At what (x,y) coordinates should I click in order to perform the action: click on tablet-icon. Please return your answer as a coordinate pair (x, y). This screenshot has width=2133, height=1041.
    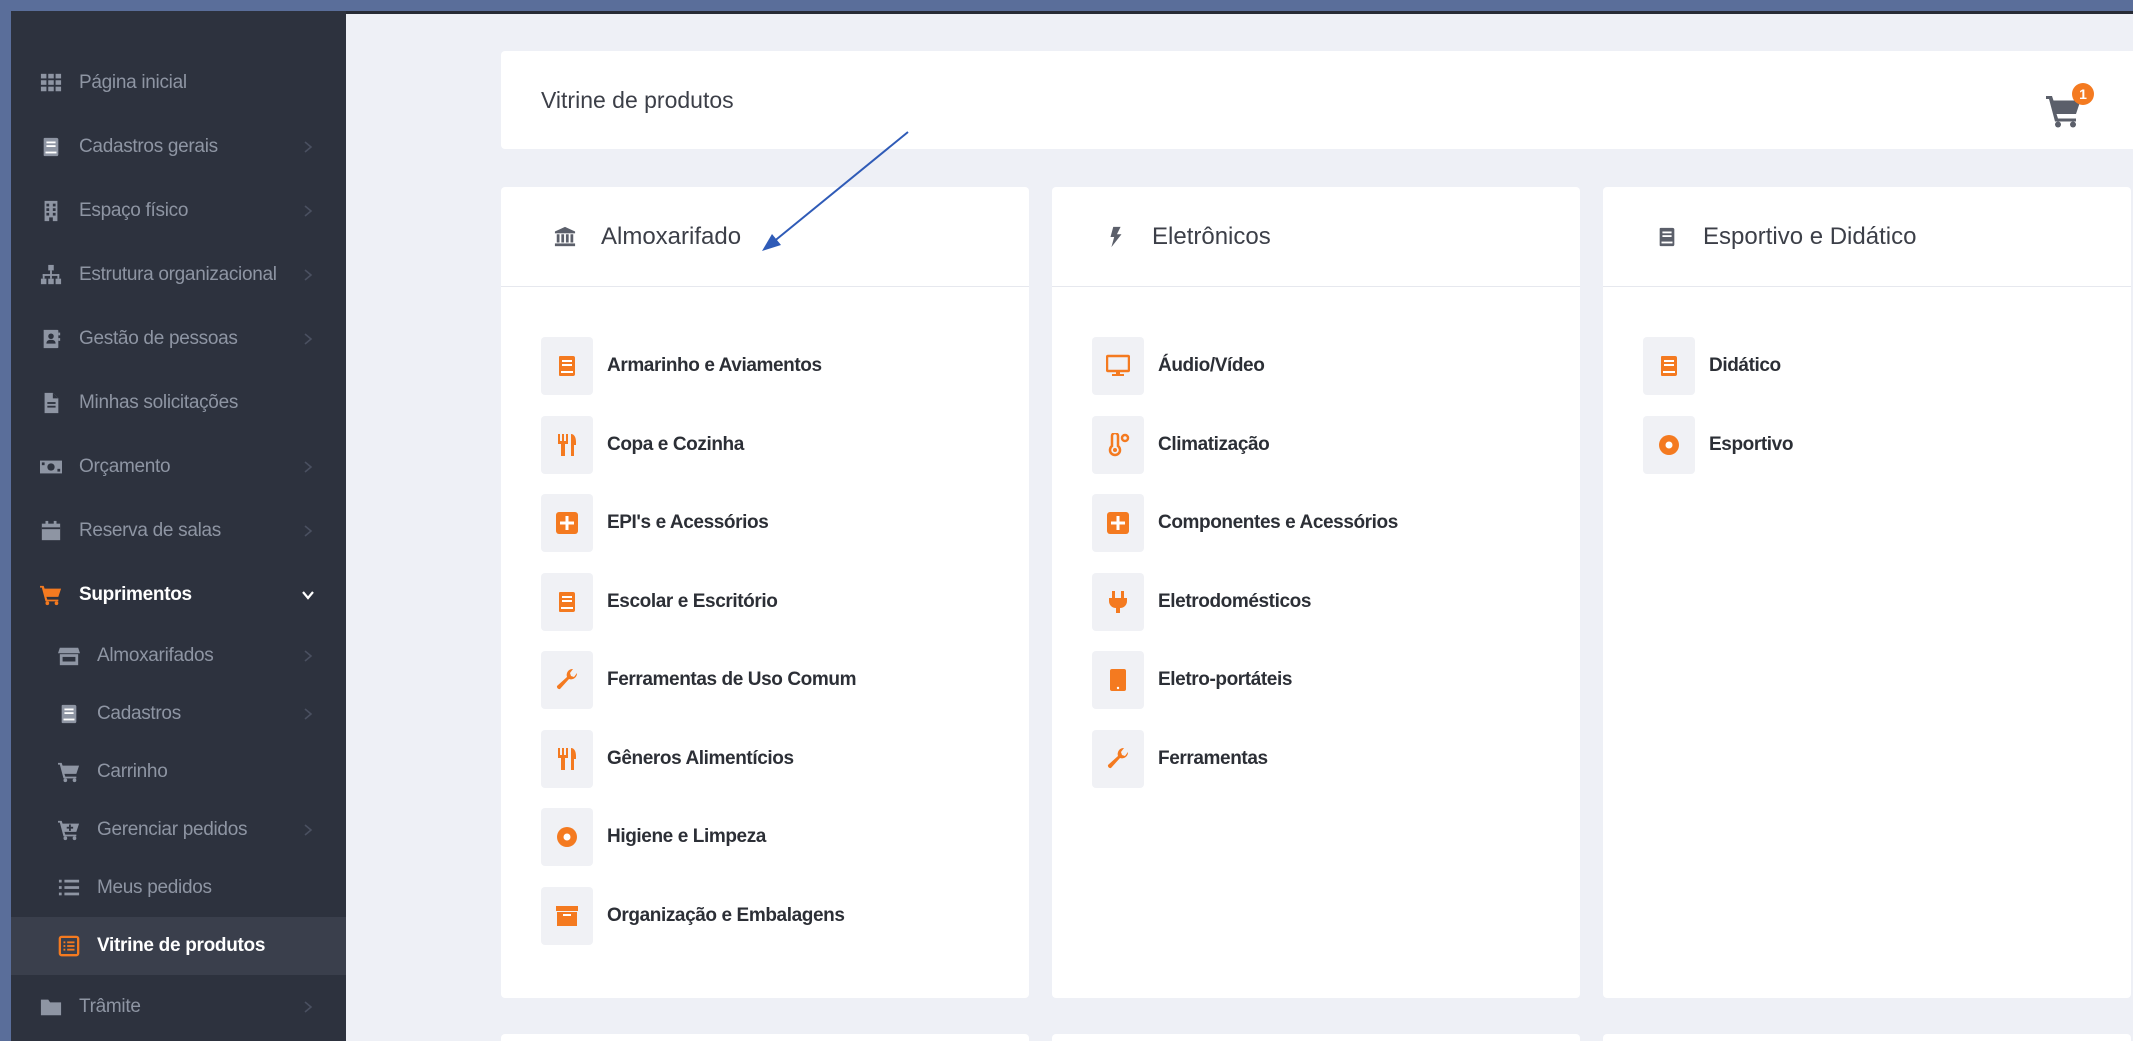
    Looking at the image, I should click on (1118, 680).